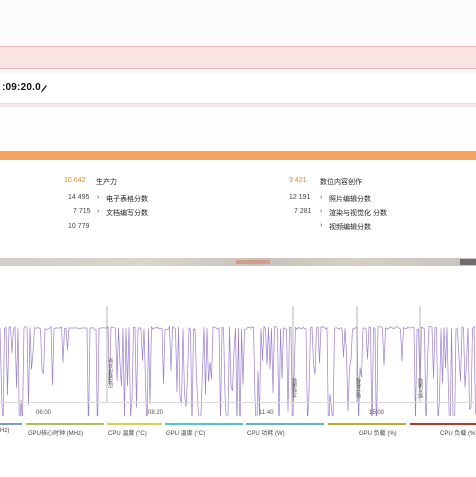  Describe the element at coordinates (341, 182) in the screenshot. I see `content-creation-title: 数位内容创作` at that location.